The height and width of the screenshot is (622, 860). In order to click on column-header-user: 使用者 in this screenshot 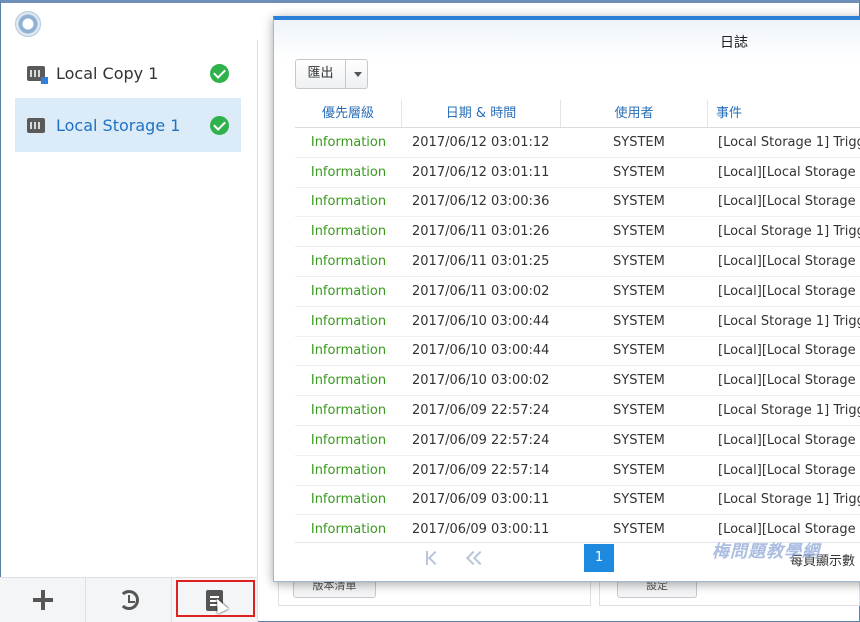, I will do `click(634, 113)`.